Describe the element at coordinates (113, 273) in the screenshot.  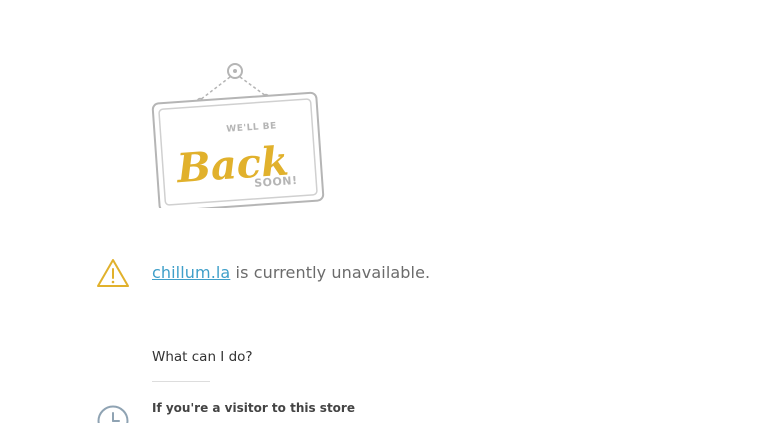
I see `warning-triangle-icon` at that location.